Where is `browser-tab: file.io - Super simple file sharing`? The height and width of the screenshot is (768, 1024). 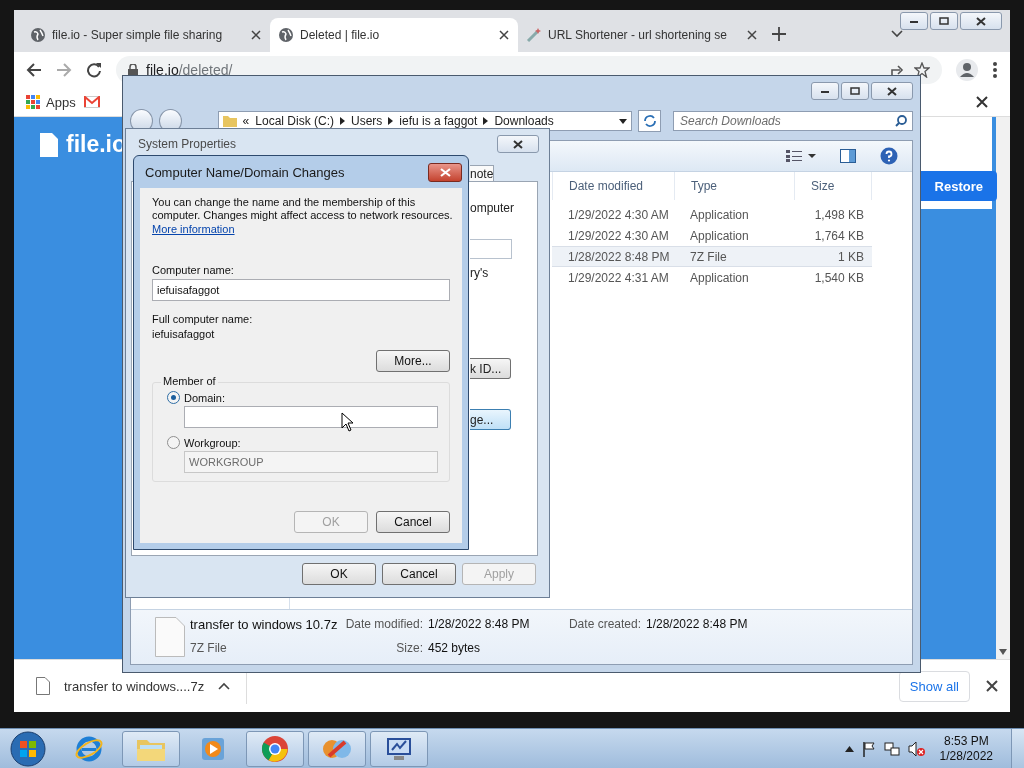
browser-tab: file.io - Super simple file sharing is located at coordinates (146, 35).